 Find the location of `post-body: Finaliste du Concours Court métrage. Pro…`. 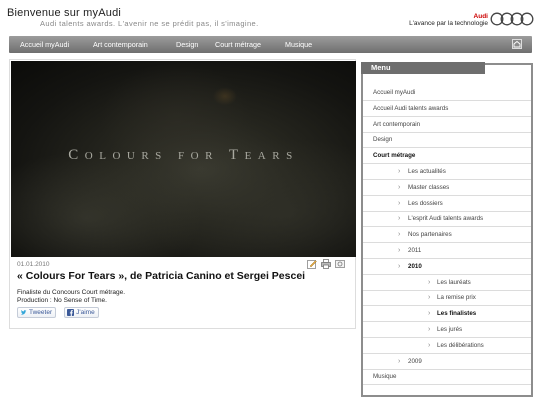

post-body: Finaliste du Concours Court métrage. Pro… is located at coordinates (71, 297).